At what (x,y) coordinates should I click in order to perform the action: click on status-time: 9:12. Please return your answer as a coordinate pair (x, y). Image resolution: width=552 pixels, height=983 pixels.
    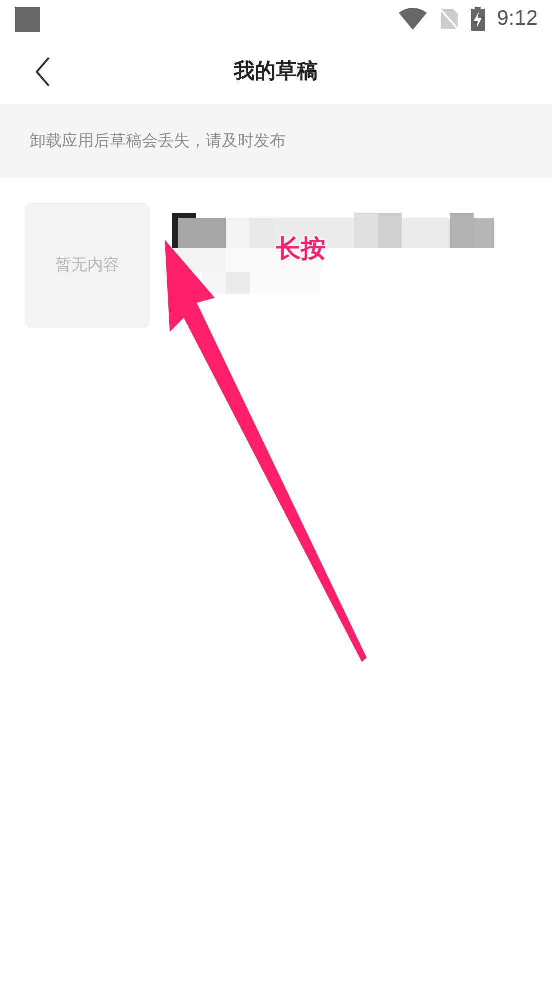
    Looking at the image, I should click on (517, 19).